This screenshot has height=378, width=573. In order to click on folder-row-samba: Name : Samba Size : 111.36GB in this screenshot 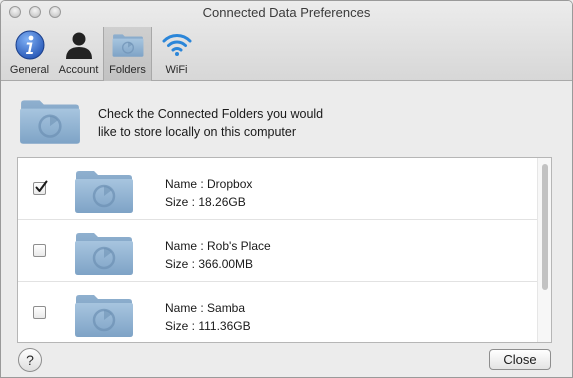, I will do `click(278, 312)`.